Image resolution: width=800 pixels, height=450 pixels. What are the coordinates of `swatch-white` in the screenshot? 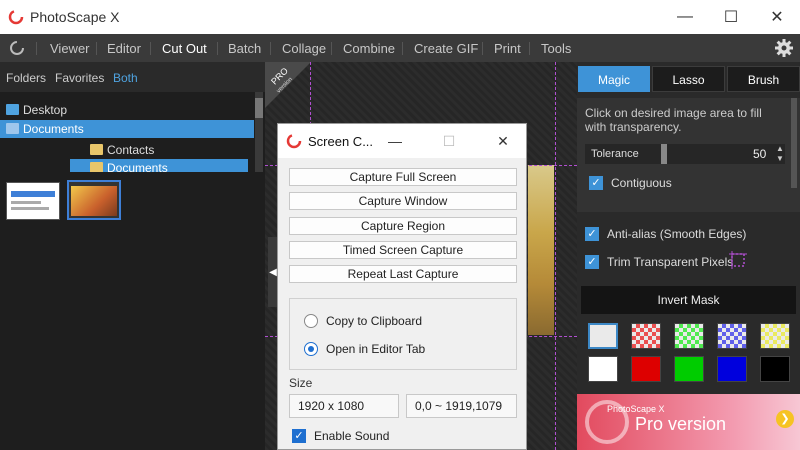 It's located at (603, 369).